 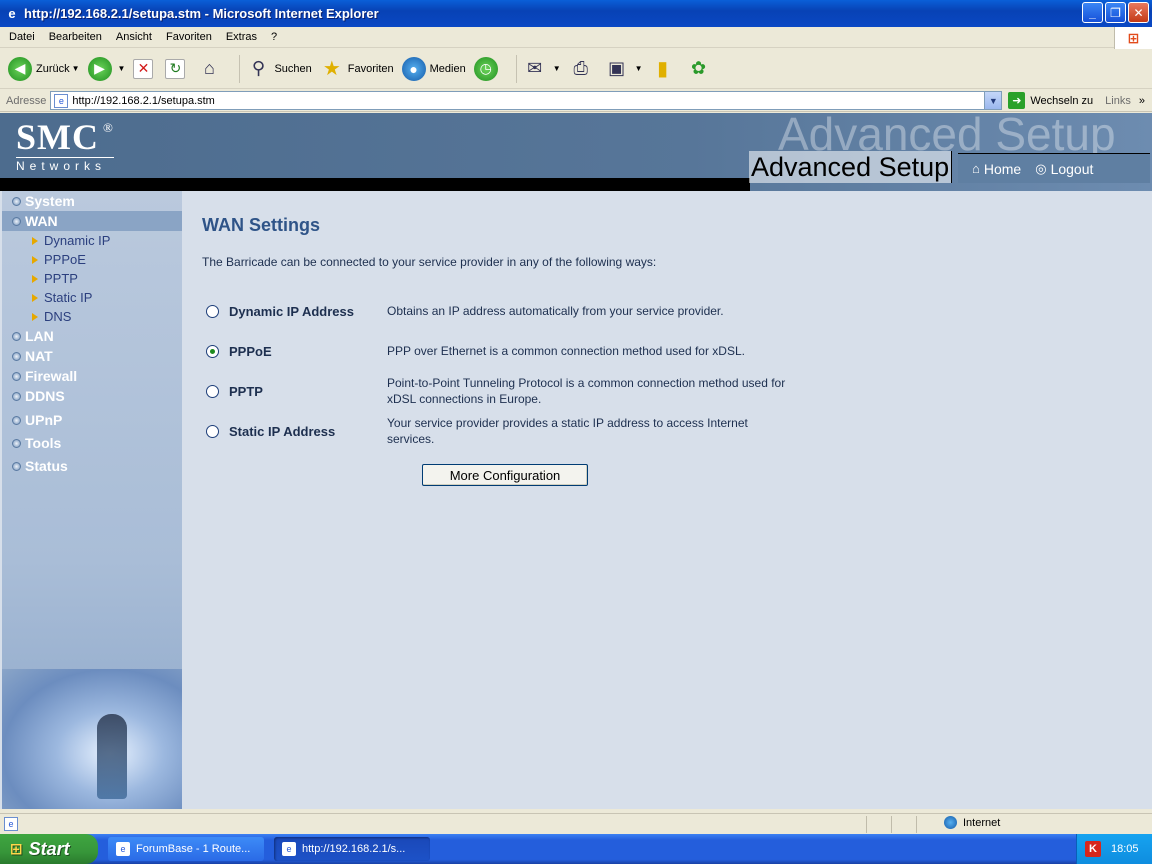 What do you see at coordinates (1017, 100) in the screenshot?
I see `go-arrow-icon: ➜` at bounding box center [1017, 100].